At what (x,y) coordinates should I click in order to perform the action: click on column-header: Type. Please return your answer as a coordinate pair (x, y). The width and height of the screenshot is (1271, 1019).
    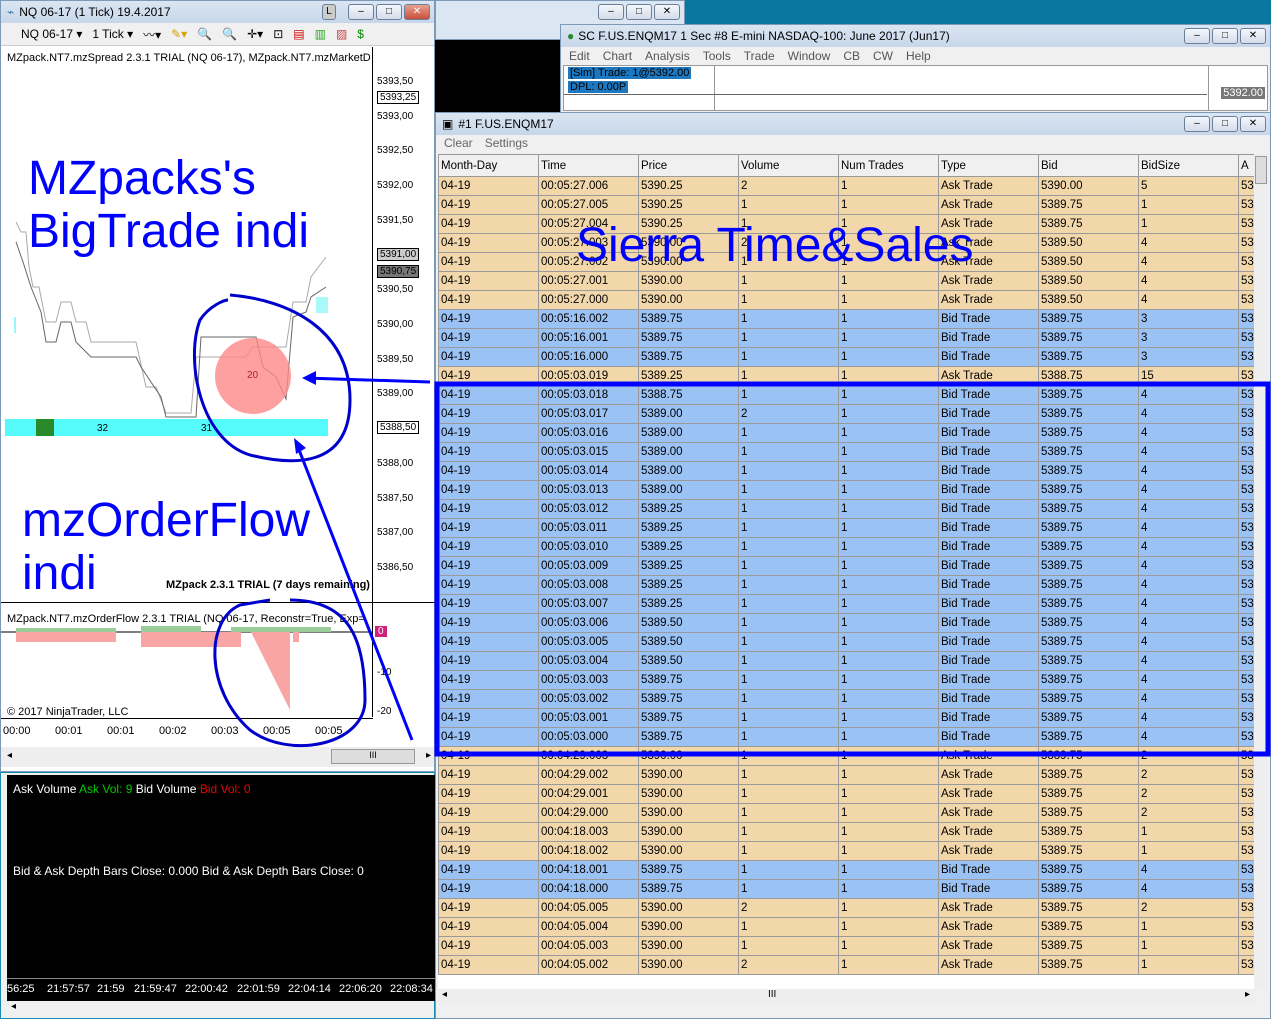
    Looking at the image, I should click on (988, 165).